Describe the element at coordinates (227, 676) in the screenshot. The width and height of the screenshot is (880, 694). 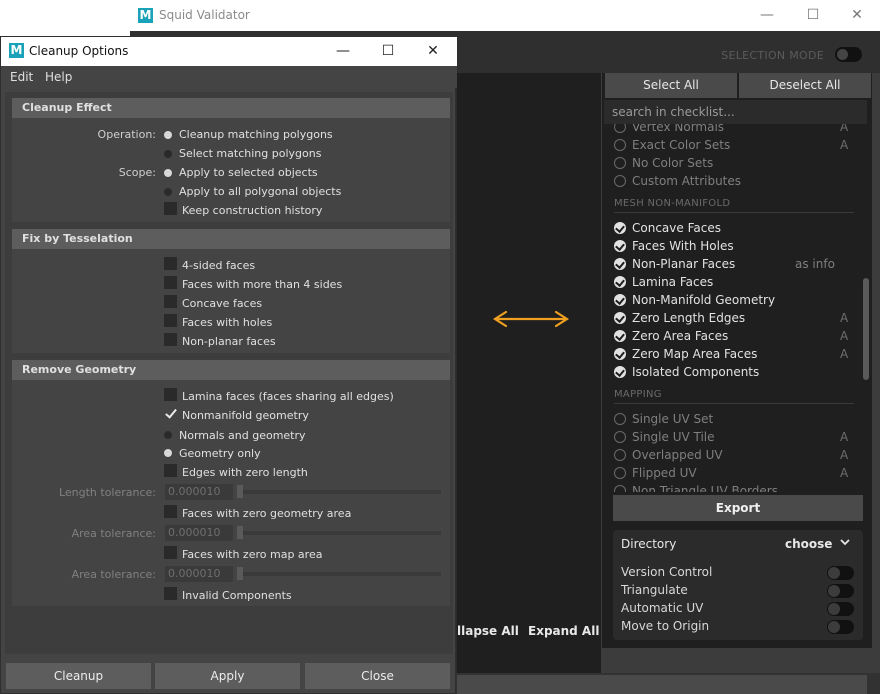
I see `apply-button: Apply` at that location.